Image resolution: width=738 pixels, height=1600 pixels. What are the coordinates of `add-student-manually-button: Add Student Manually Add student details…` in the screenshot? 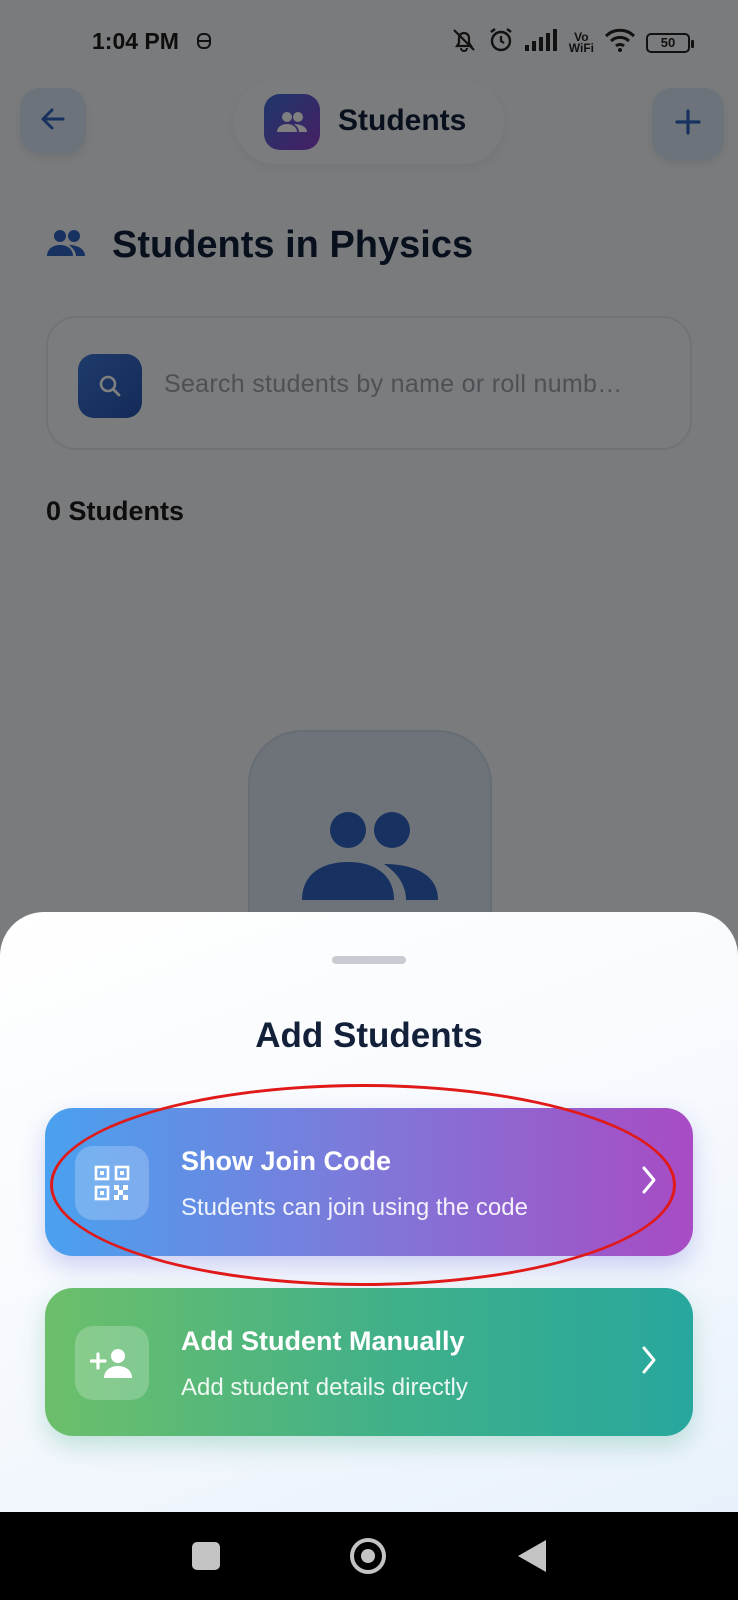 It's located at (369, 1362).